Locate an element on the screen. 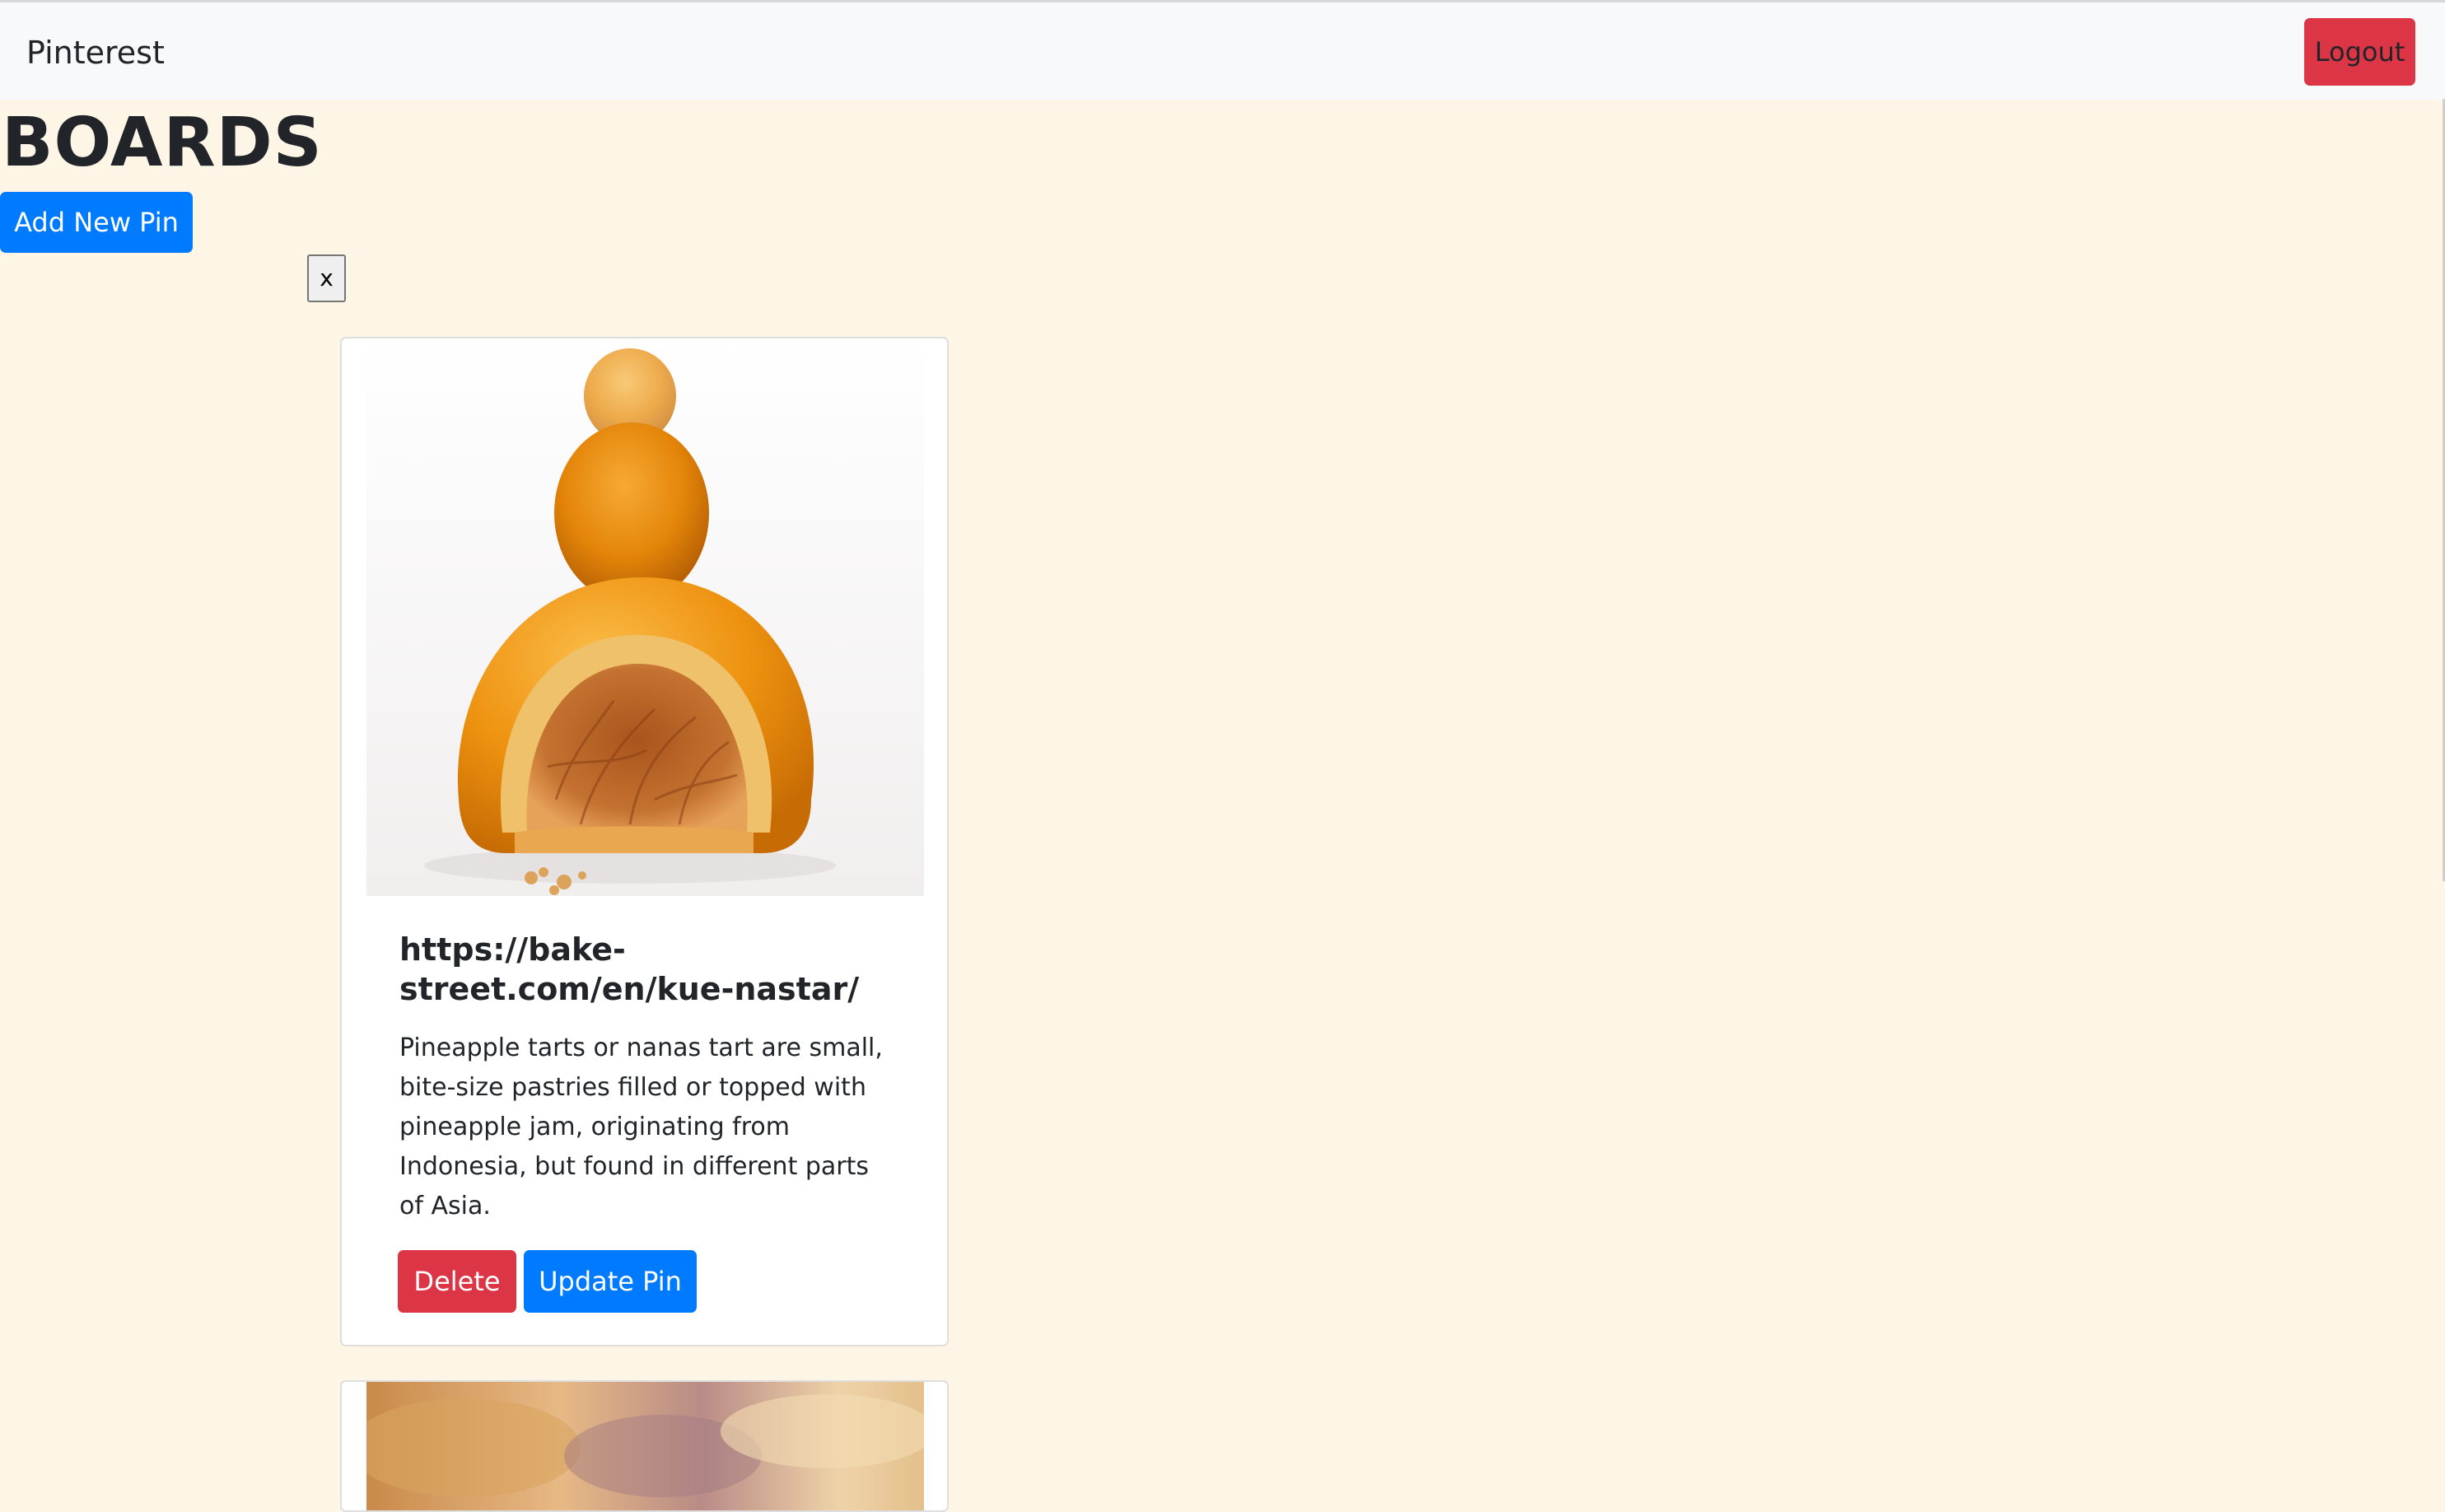  brand-link: Pinterest is located at coordinates (95, 52).